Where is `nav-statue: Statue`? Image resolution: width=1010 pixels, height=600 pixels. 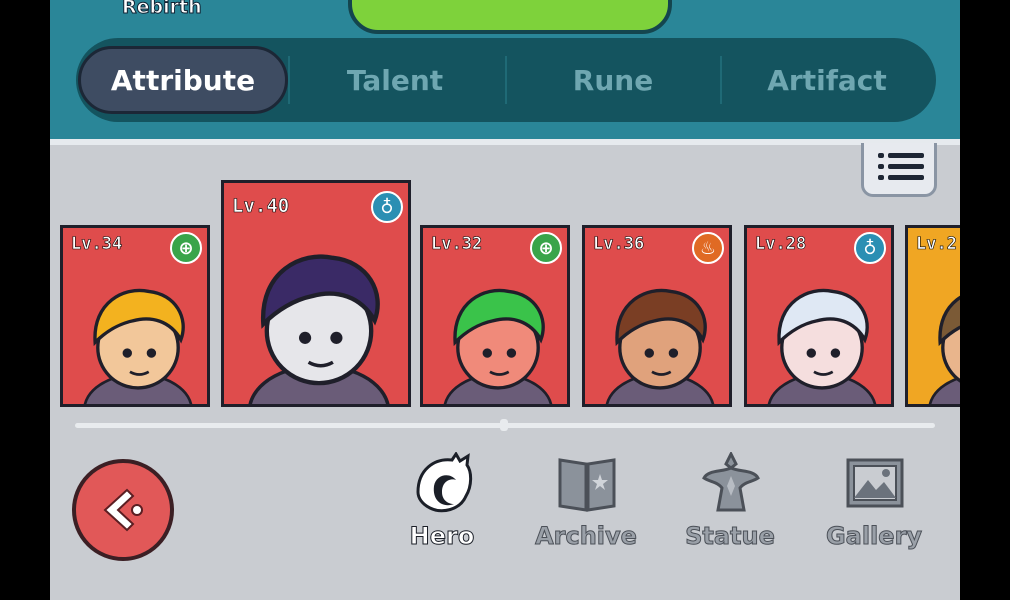
nav-statue: Statue is located at coordinates (730, 507).